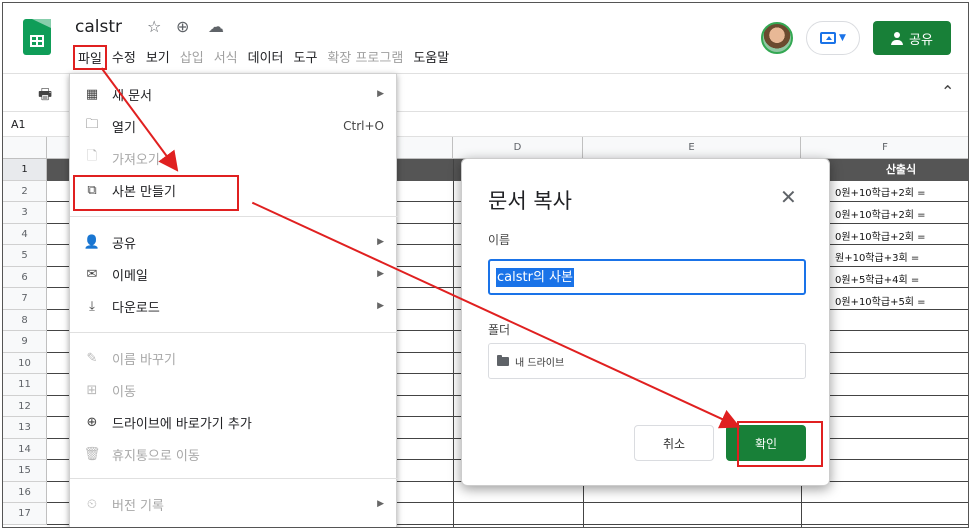 Image resolution: width=972 pixels, height=530 pixels. Describe the element at coordinates (234, 126) in the screenshot. I see `menu-item-open: 🗀 열기 Ctrl+O` at that location.